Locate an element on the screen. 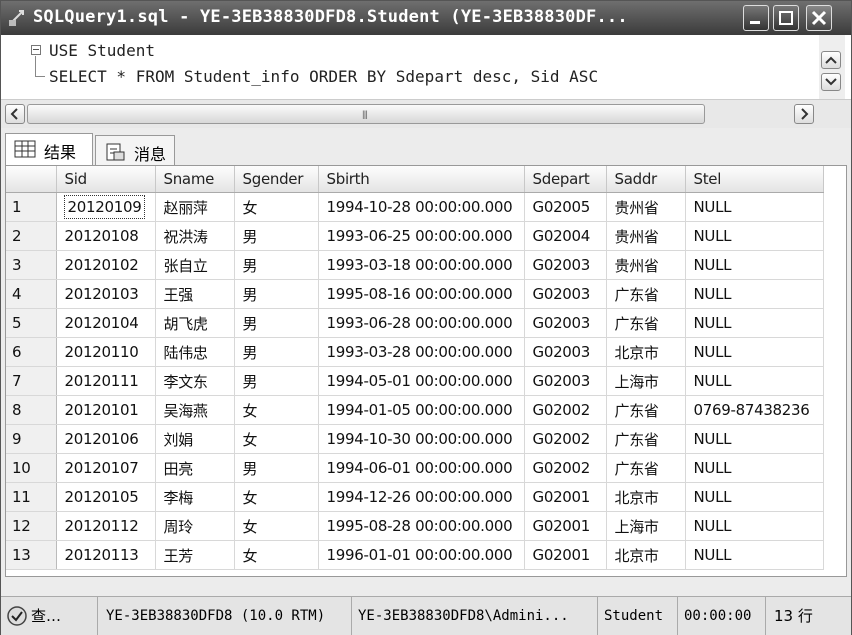  grid-cell: 1996-01-01 00:00:00.000 is located at coordinates (421, 555).